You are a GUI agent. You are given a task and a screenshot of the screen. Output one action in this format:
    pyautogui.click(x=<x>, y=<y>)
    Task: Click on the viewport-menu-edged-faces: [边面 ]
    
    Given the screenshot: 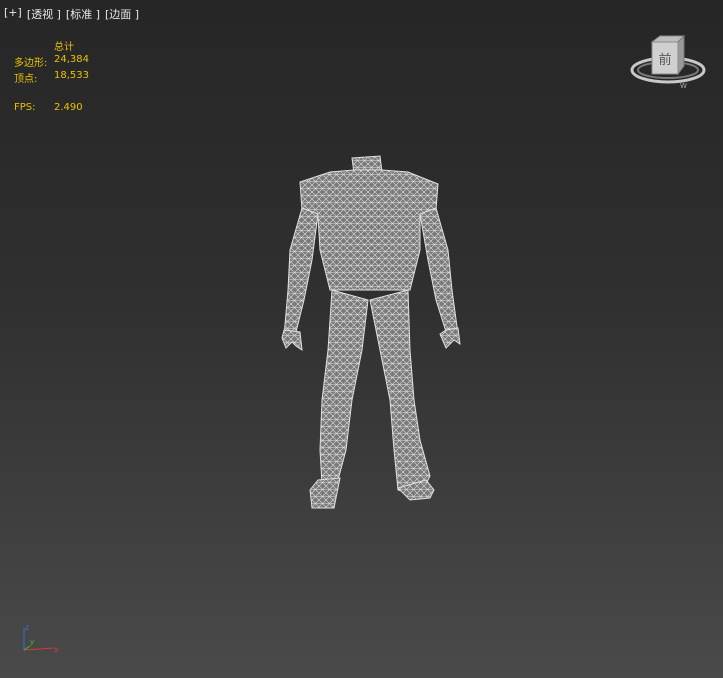 What is the action you would take?
    pyautogui.click(x=122, y=14)
    